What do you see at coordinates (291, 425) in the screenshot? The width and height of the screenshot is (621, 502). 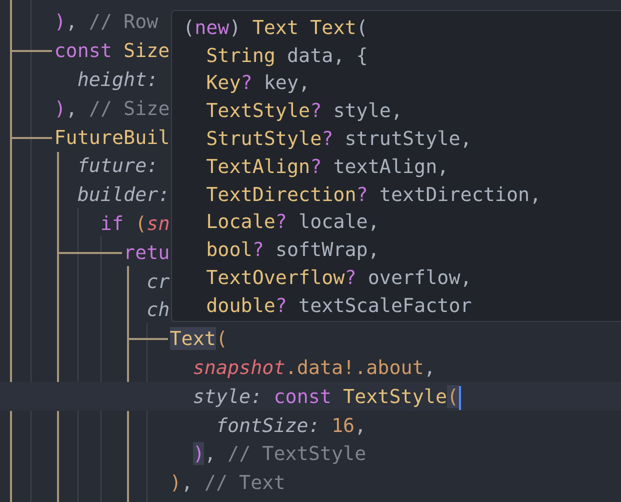 I see `code-line: fontSize: 16,` at bounding box center [291, 425].